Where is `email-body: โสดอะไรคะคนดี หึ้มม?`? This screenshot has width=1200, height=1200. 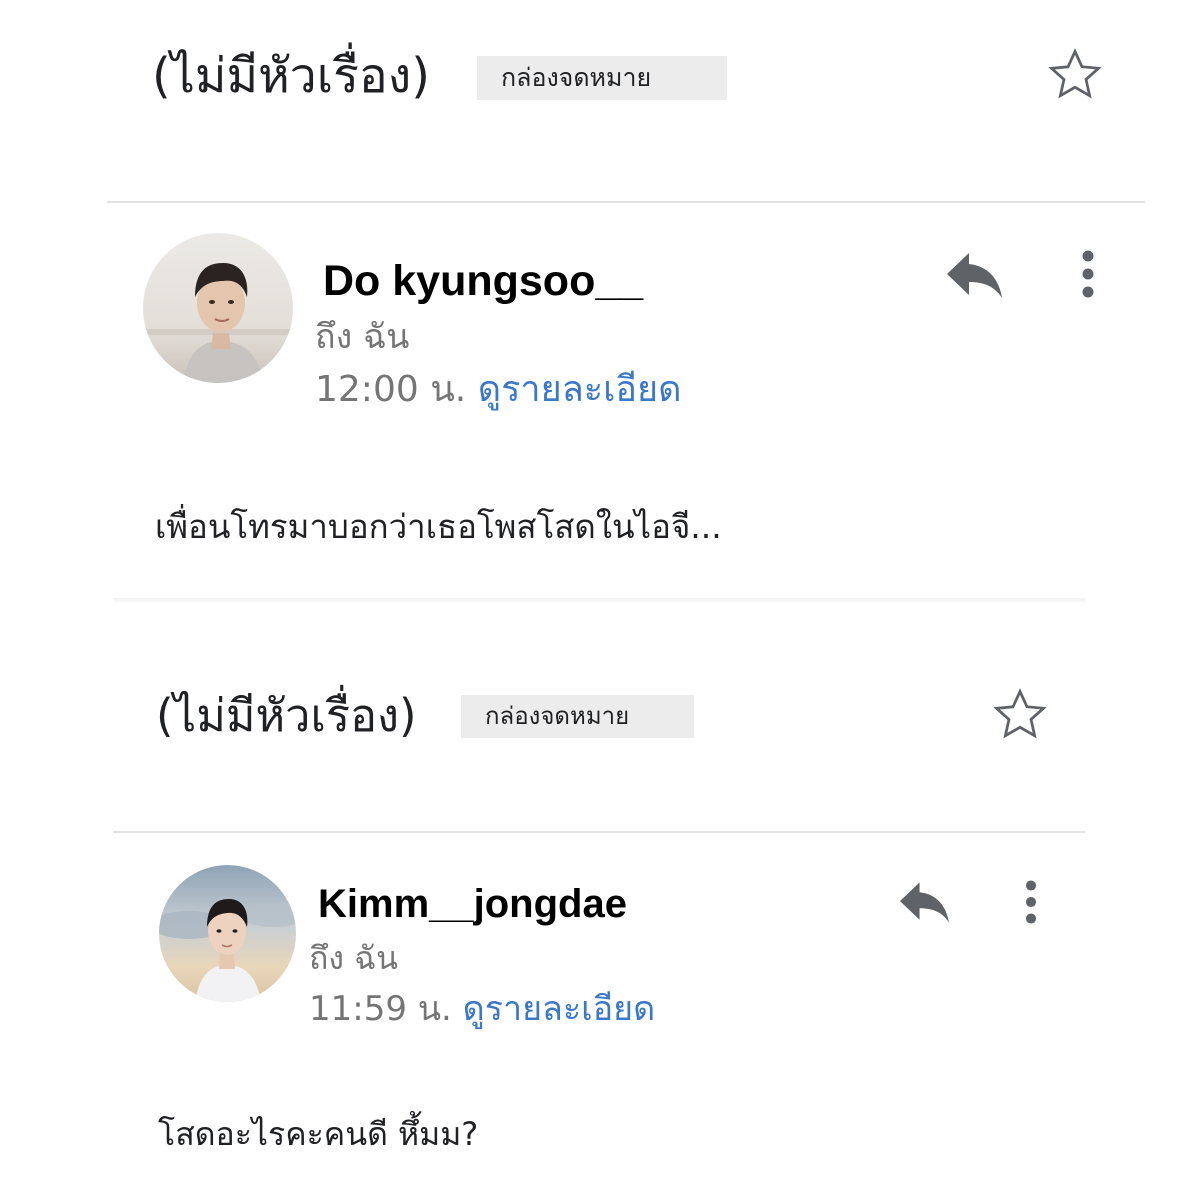 email-body: โสดอะไรคะคนดี หึ้มม? is located at coordinates (318, 1134).